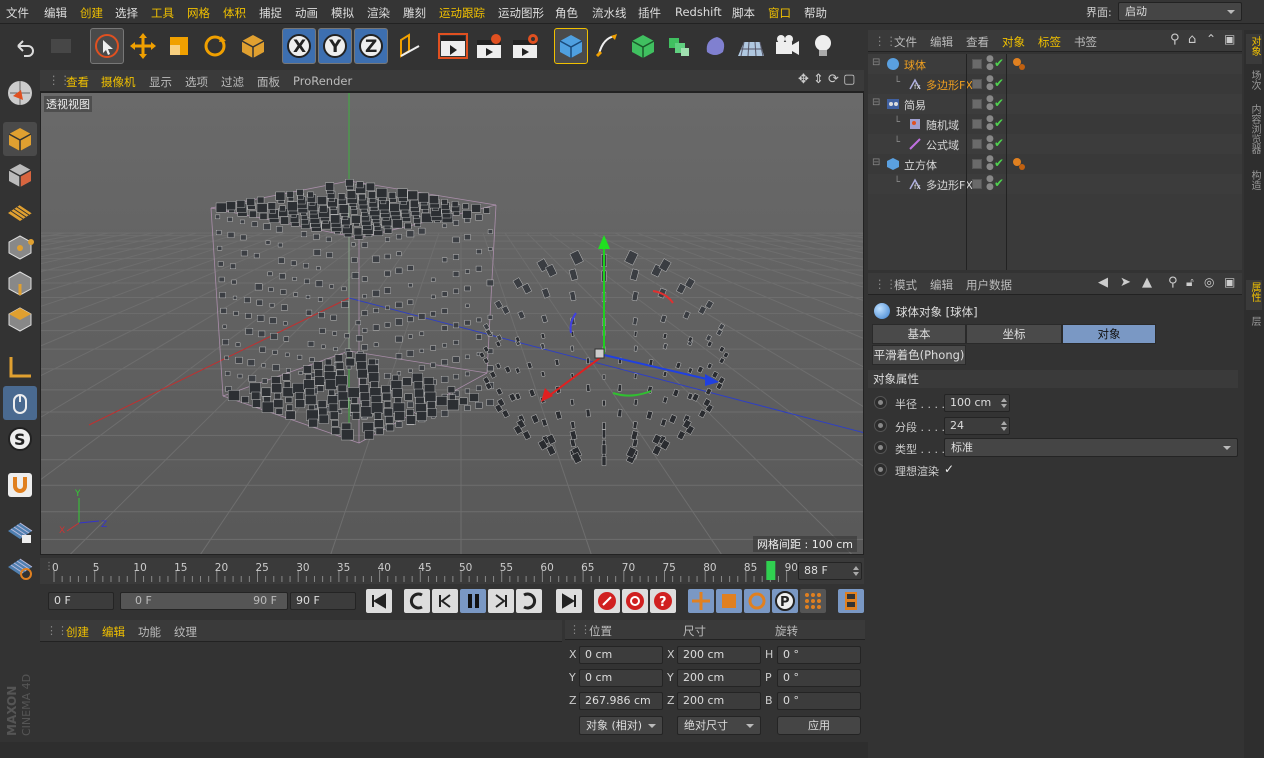  What do you see at coordinates (1055, 84) in the screenshot?
I see `object-row: └ fx 多边形FX ● ● ✔` at bounding box center [1055, 84].